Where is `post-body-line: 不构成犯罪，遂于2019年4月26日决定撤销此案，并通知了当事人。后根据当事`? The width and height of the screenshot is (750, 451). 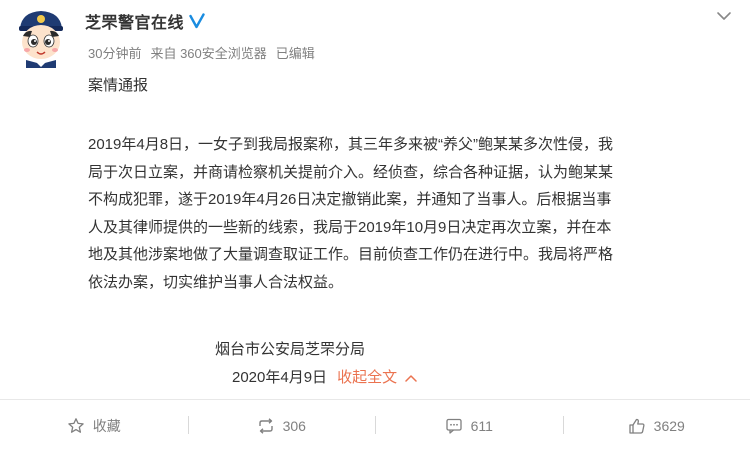
post-body-line: 不构成犯罪，遂于2019年4月26日决定撤销此案，并通知了当事人。后根据当事 is located at coordinates (350, 199).